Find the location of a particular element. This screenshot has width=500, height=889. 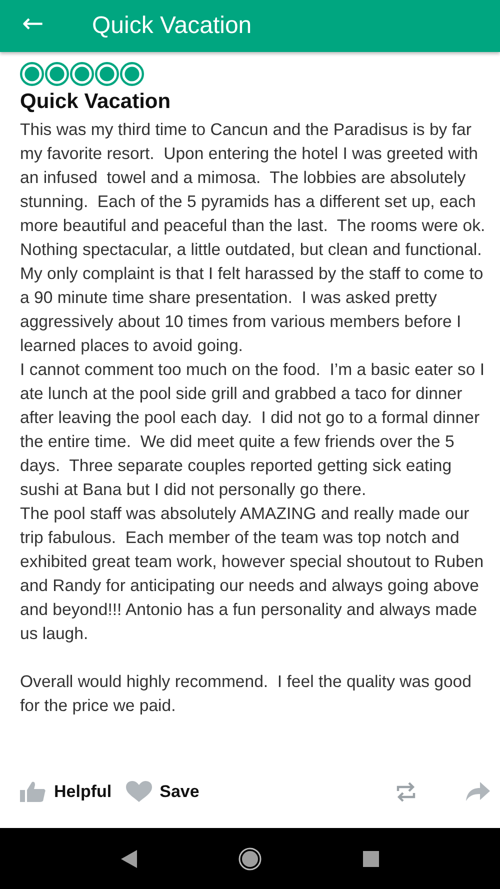

nav-back-button is located at coordinates (128, 859).